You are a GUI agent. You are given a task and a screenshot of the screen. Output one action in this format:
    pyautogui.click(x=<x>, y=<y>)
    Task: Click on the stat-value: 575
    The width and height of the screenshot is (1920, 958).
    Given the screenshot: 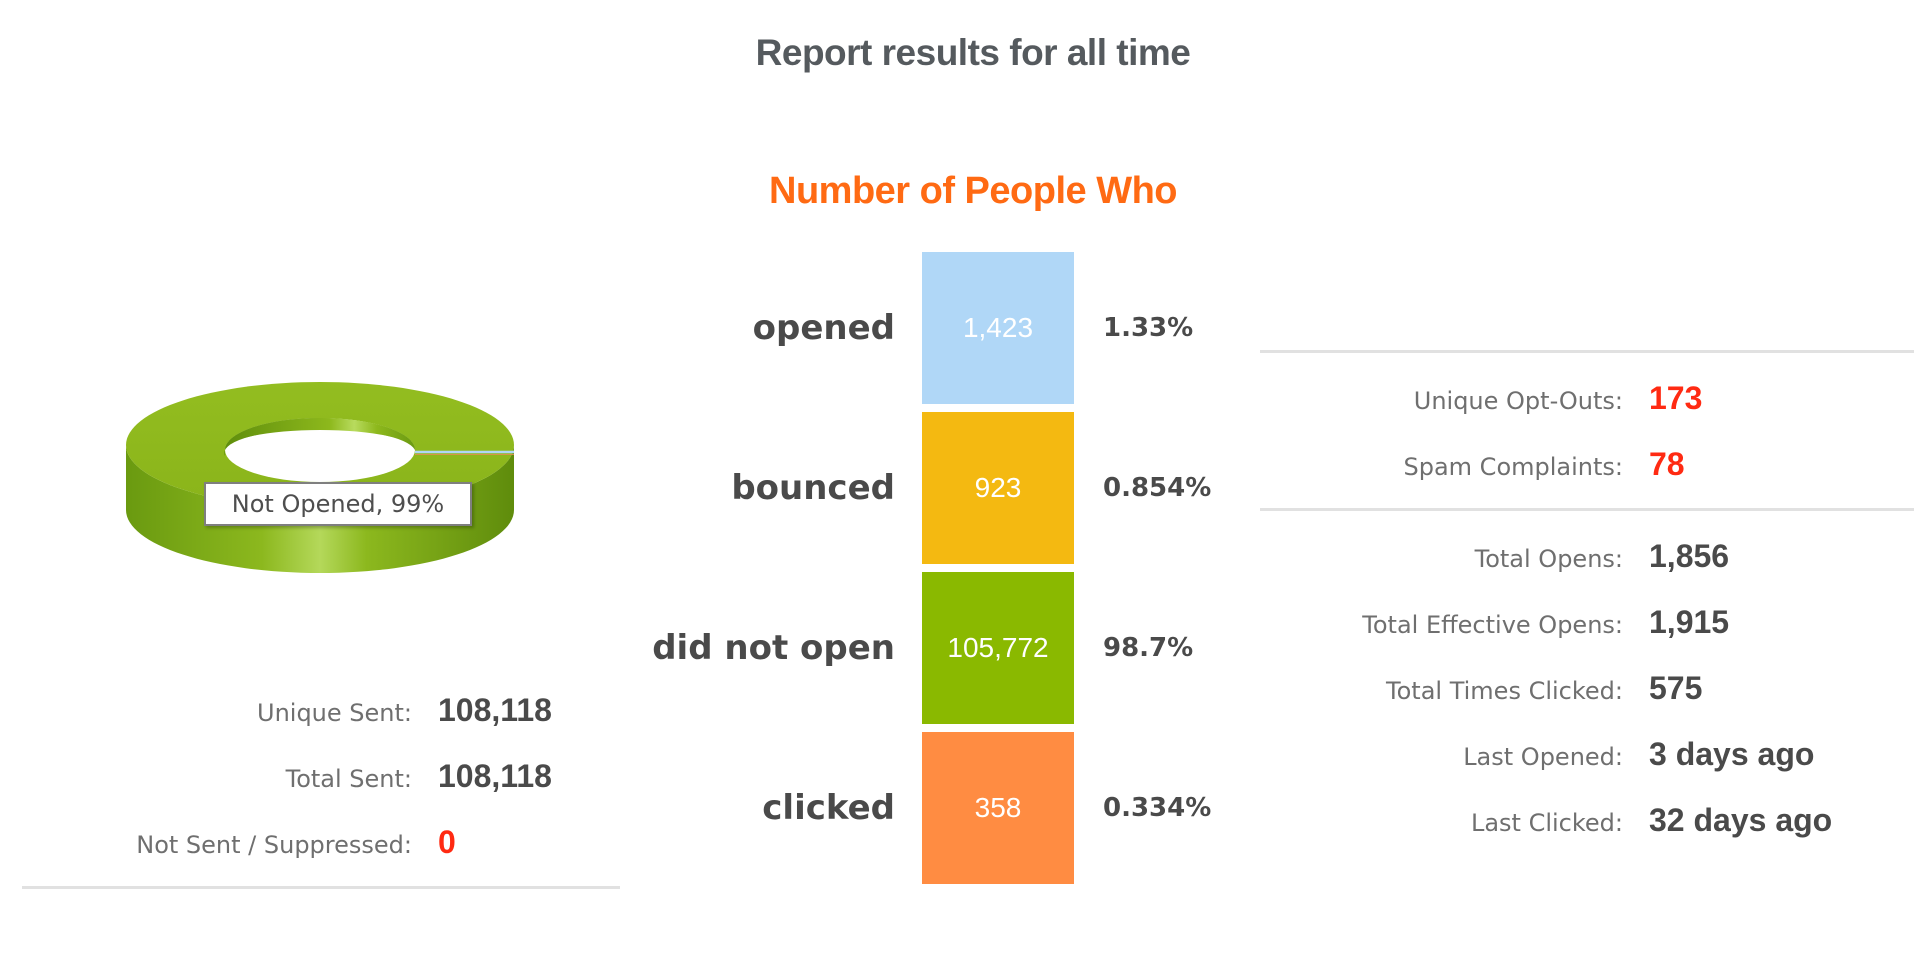 What is the action you would take?
    pyautogui.click(x=1676, y=688)
    